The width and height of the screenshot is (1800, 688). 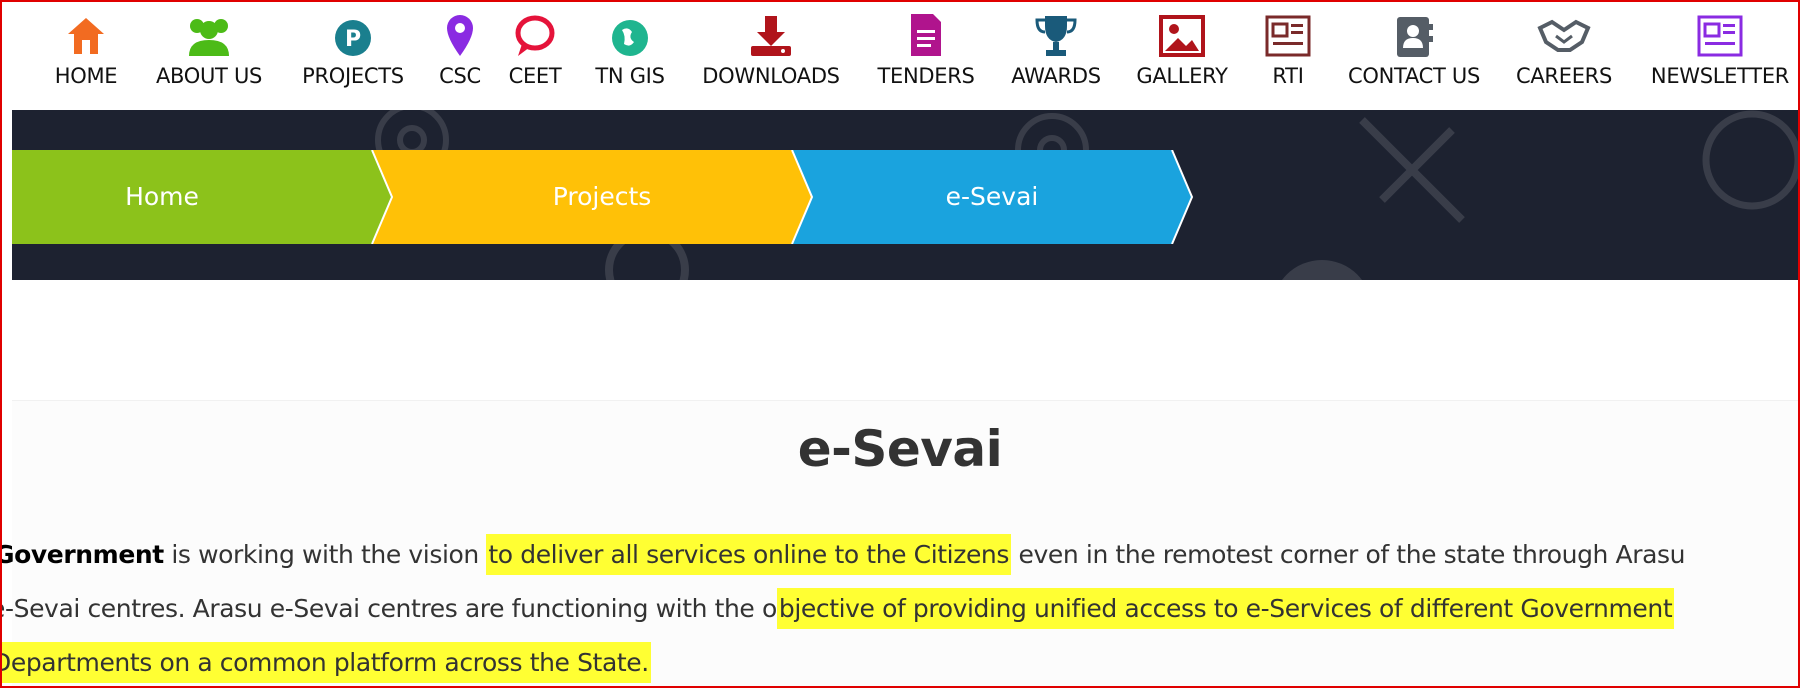 I want to click on nav-item-downloads: DOWNLOADS, so click(x=771, y=56).